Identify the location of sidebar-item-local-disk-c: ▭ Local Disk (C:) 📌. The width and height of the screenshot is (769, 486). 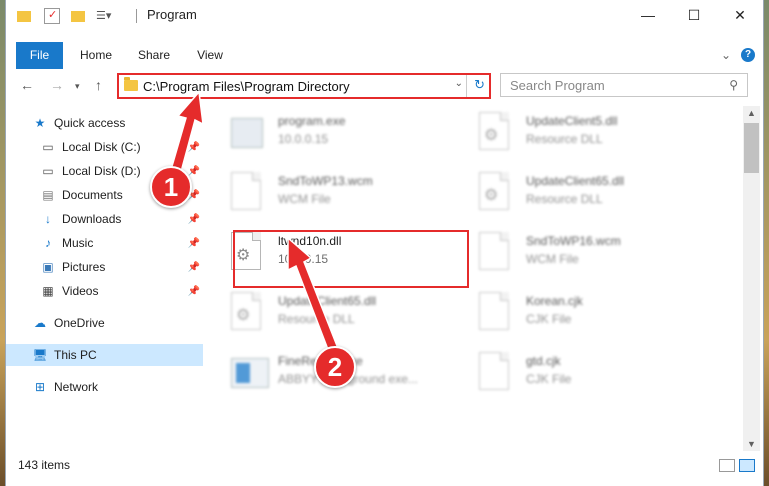
(104, 147).